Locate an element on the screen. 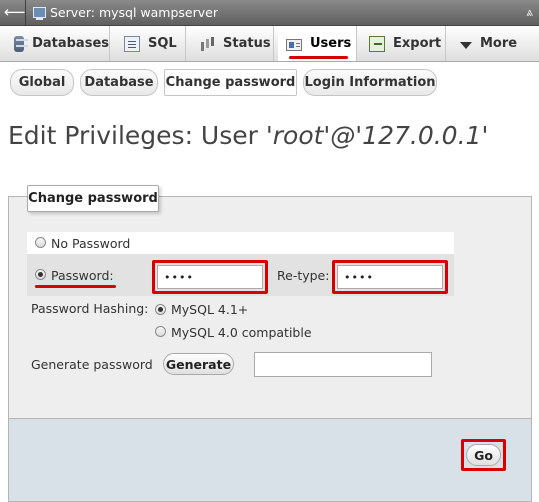 Image resolution: width=539 pixels, height=502 pixels. hashing-mysql41-radio is located at coordinates (160, 309).